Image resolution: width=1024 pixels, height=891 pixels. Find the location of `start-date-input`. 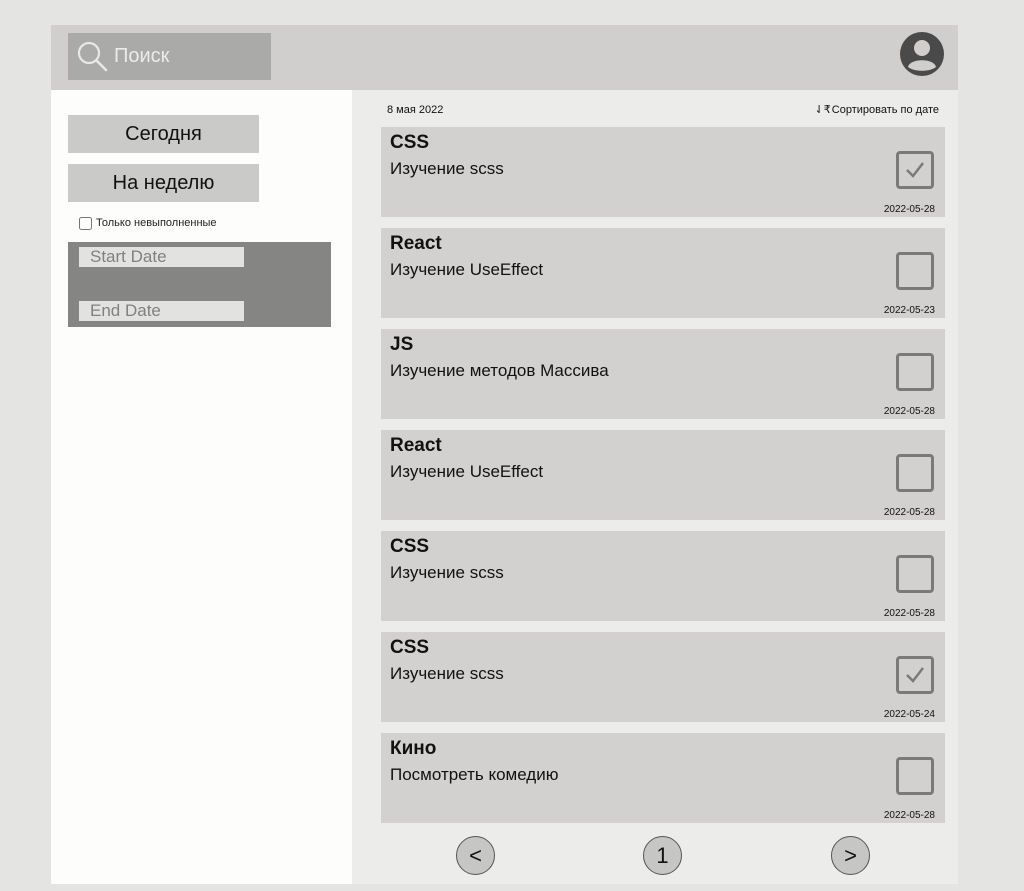

start-date-input is located at coordinates (161, 257).